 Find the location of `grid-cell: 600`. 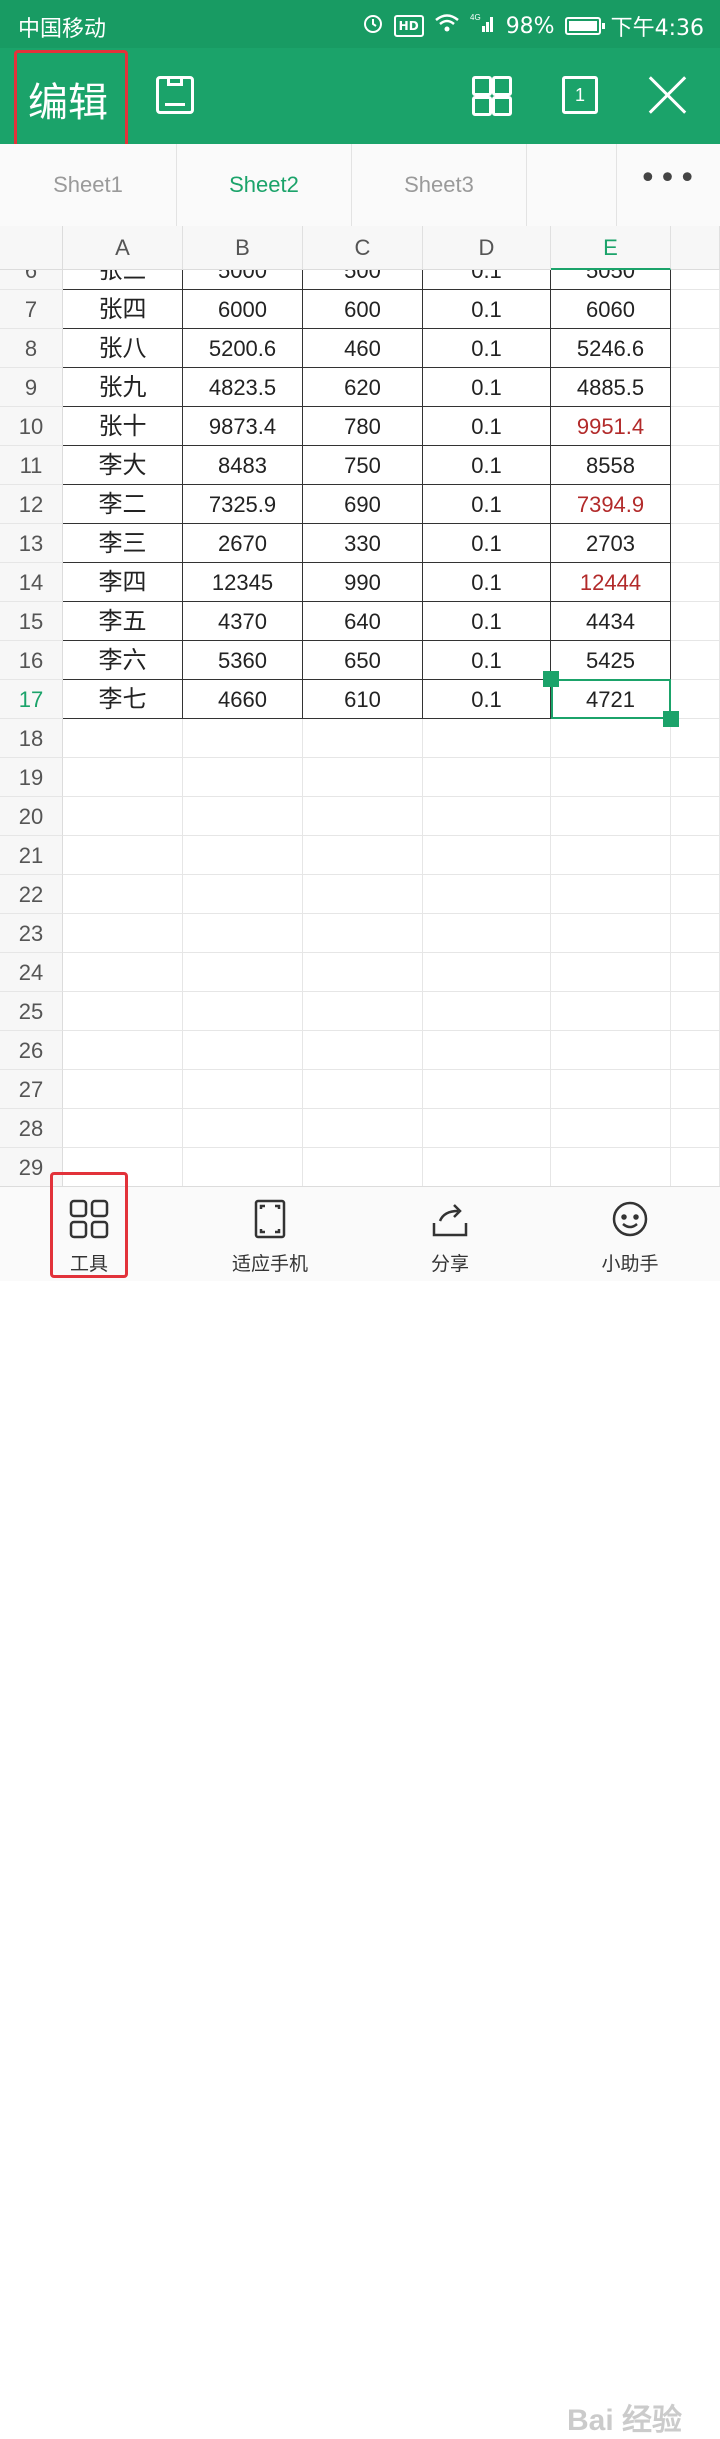

grid-cell: 600 is located at coordinates (363, 309).